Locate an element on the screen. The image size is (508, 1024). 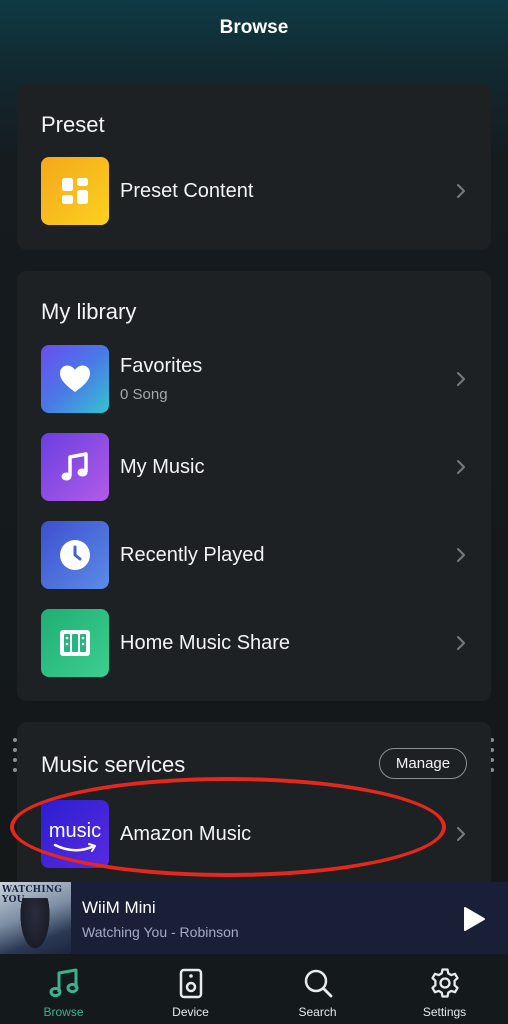
service-item-amazon-music: music Amazon Music is located at coordinates (256, 834).